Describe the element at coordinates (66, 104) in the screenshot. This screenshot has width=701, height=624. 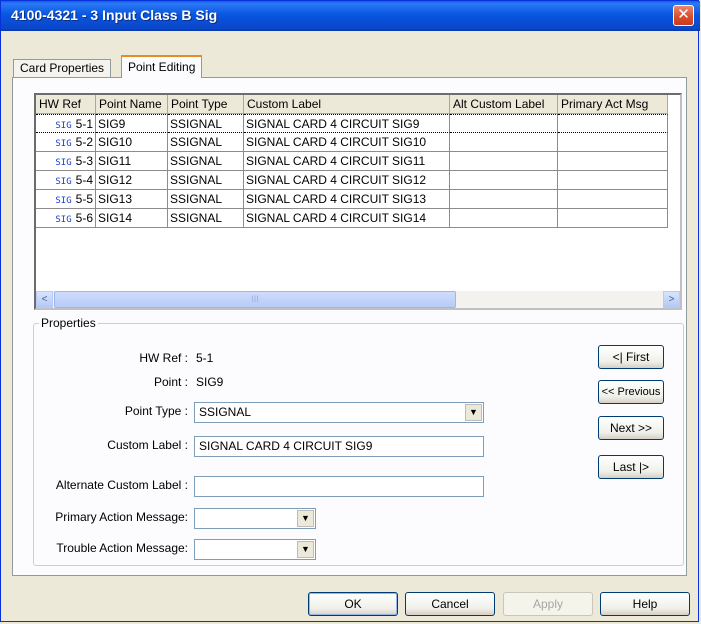
I see `column-header-hw-ref: HW Ref` at that location.